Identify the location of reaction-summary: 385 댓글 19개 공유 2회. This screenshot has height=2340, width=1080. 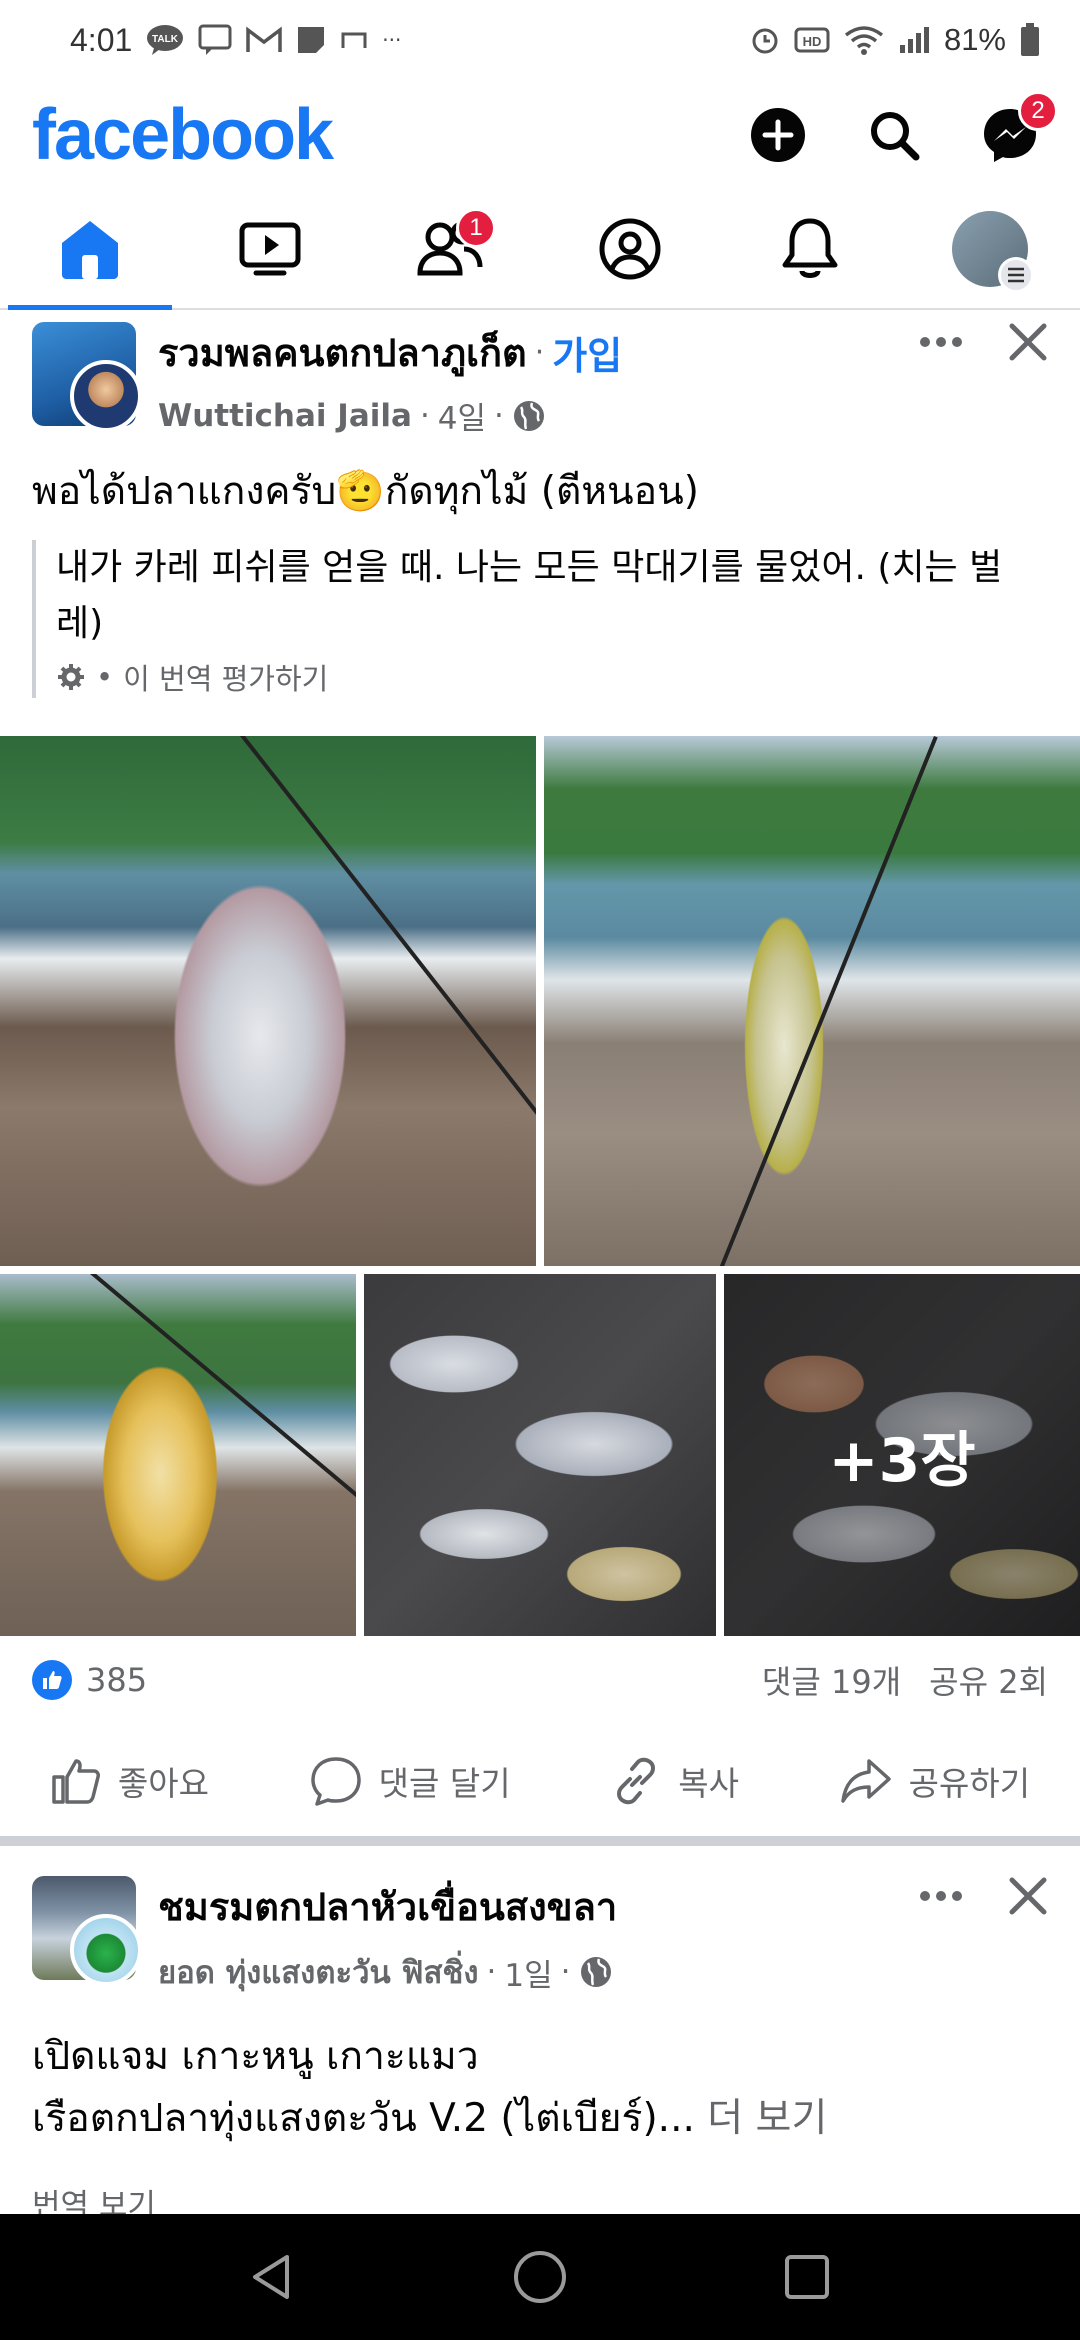
(540, 1680).